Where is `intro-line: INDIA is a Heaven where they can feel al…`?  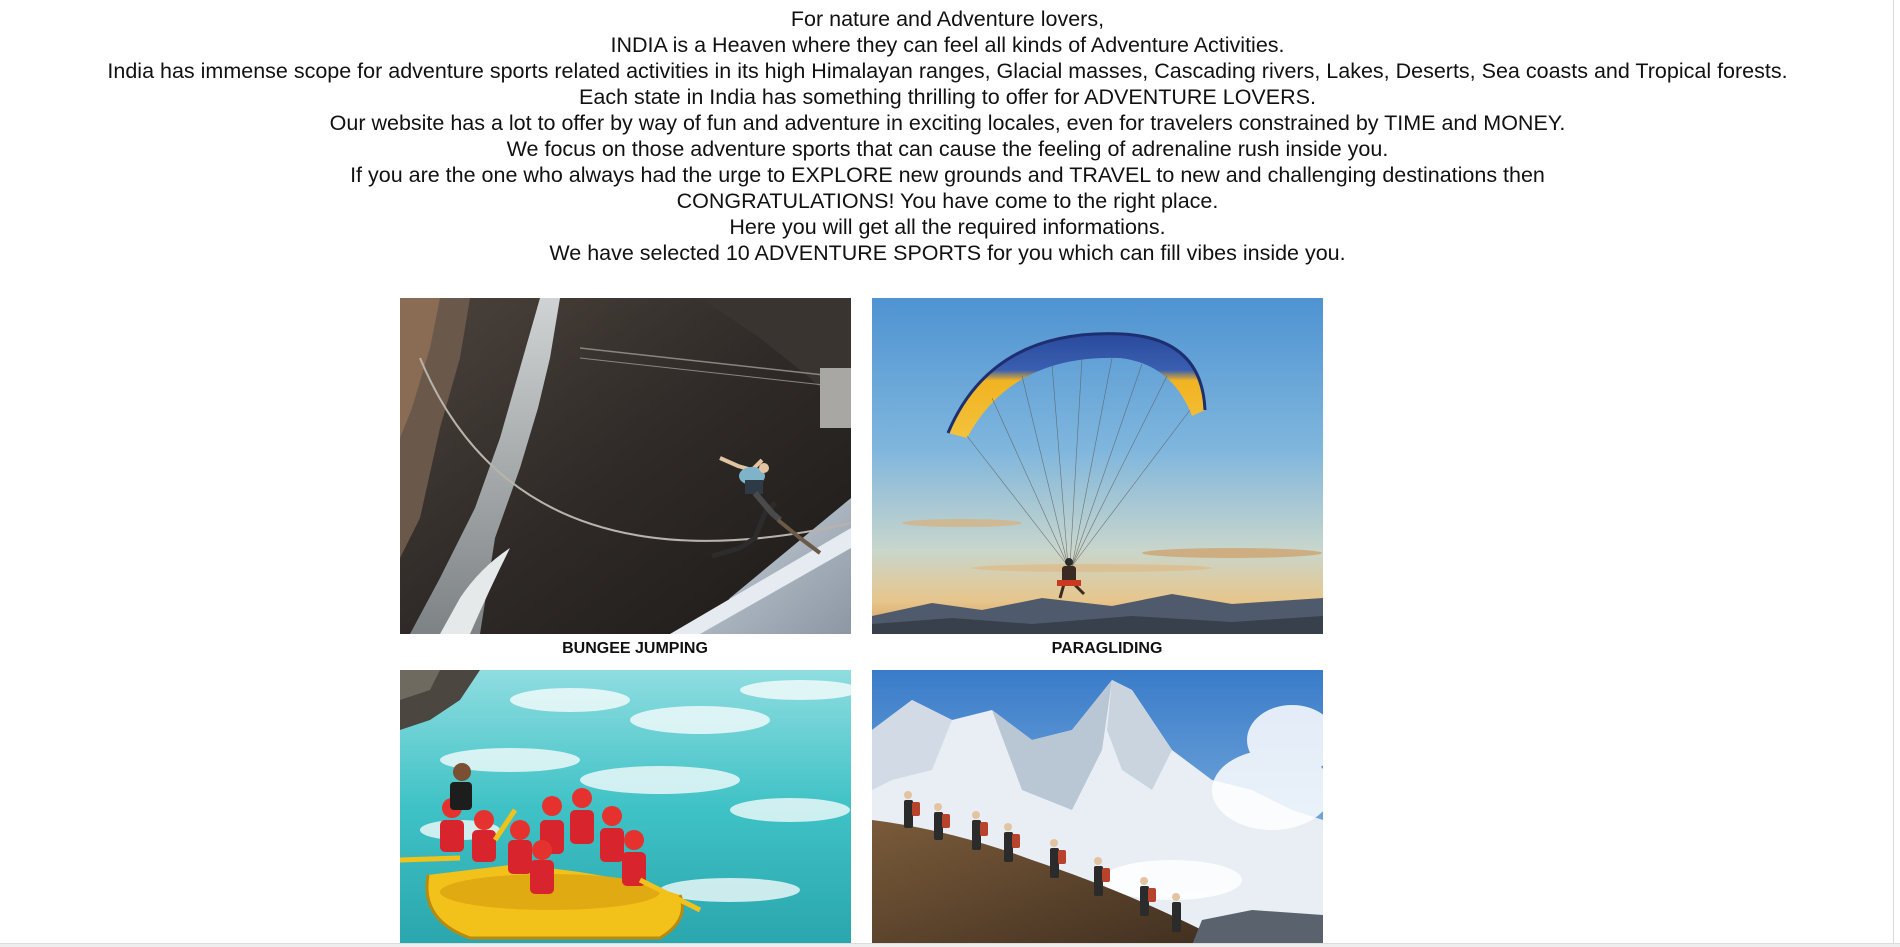
intro-line: INDIA is a Heaven where they can feel al… is located at coordinates (947, 45).